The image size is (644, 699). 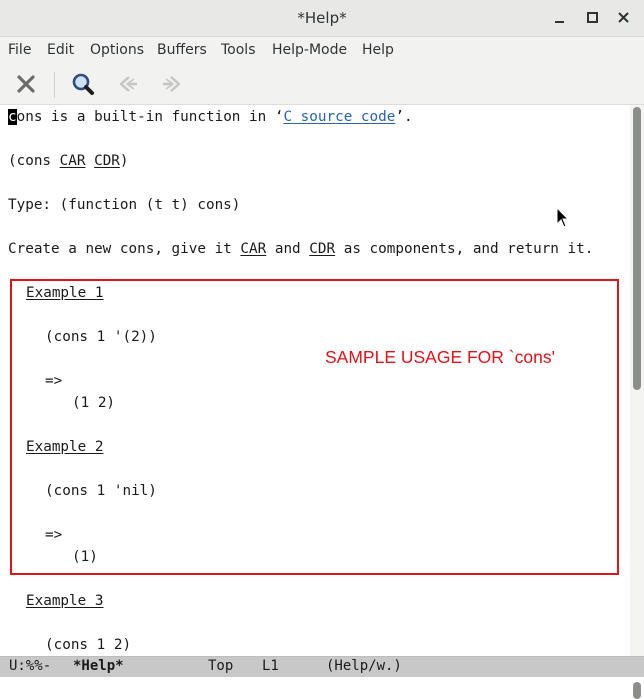 I want to click on example-3-heading: Example 3, so click(x=65, y=601).